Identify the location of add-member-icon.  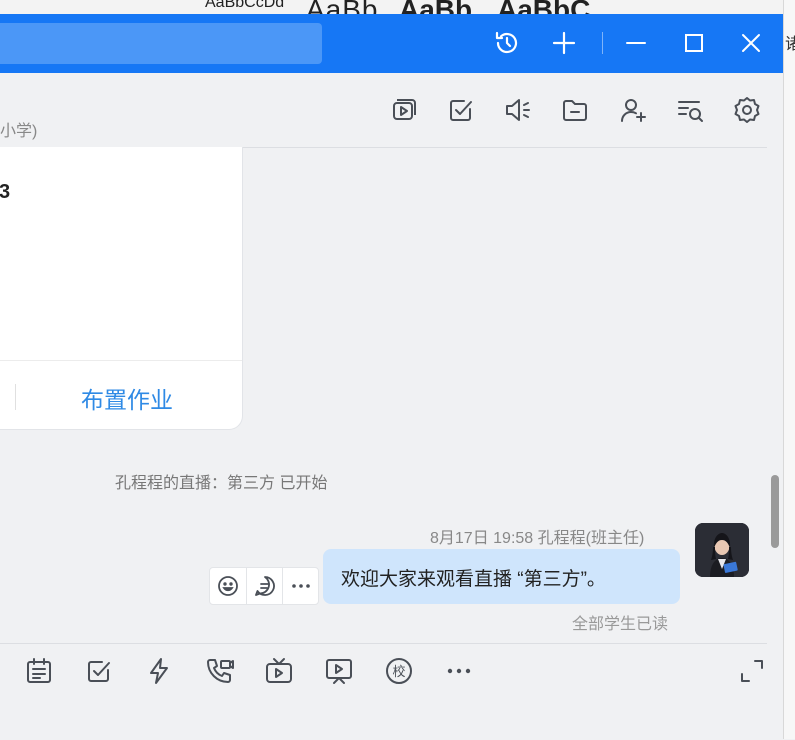
(633, 110).